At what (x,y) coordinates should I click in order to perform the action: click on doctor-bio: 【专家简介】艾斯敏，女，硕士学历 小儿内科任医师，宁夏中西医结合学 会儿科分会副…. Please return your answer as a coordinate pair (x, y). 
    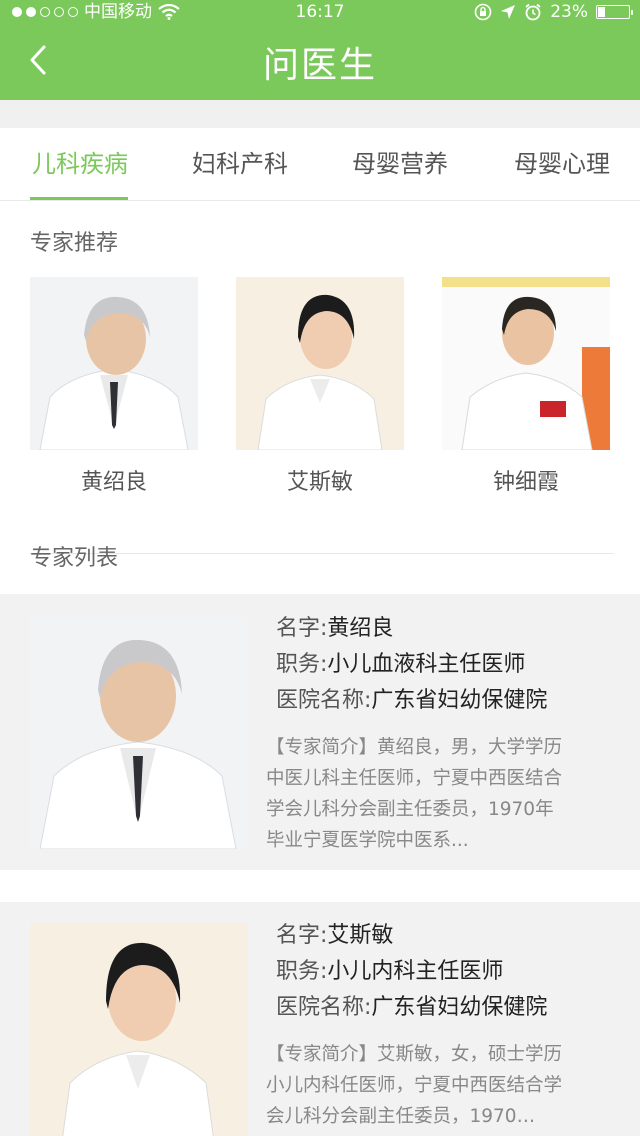
    Looking at the image, I should click on (436, 1085).